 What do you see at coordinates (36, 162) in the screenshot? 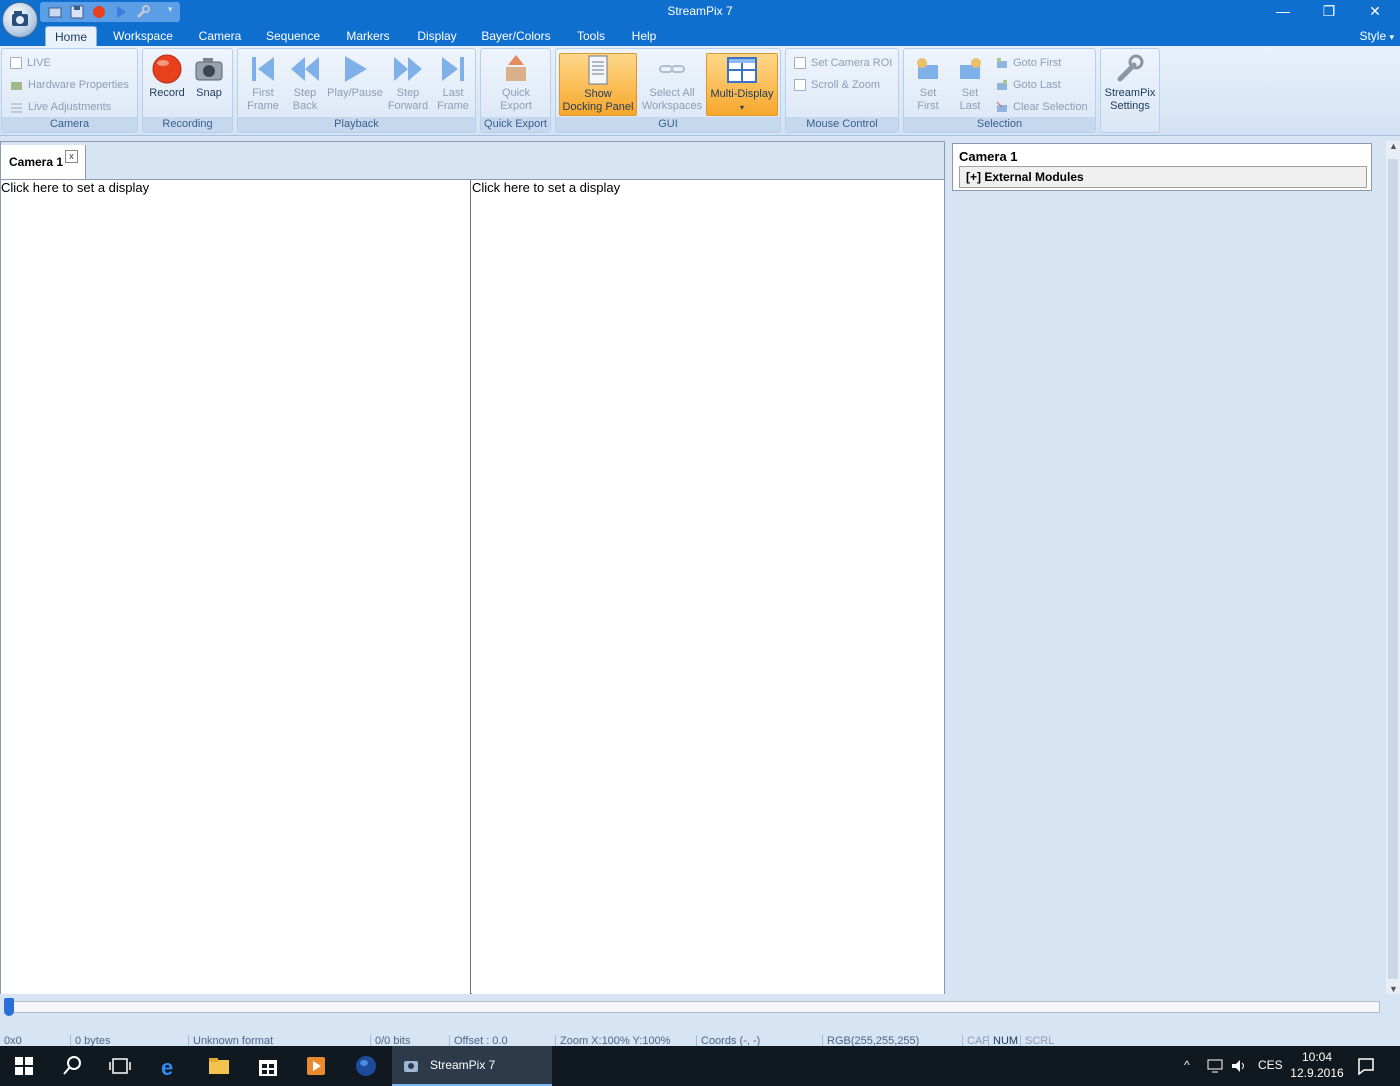
I see `tab-camera-1-label: Camera 1` at bounding box center [36, 162].